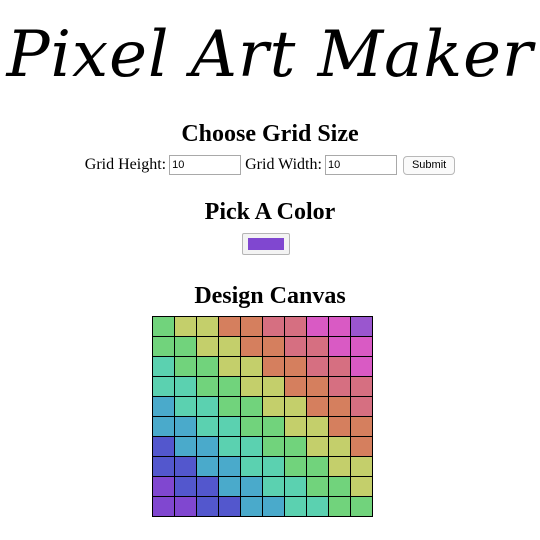 This screenshot has height=540, width=540. I want to click on grid-width-input, so click(360, 165).